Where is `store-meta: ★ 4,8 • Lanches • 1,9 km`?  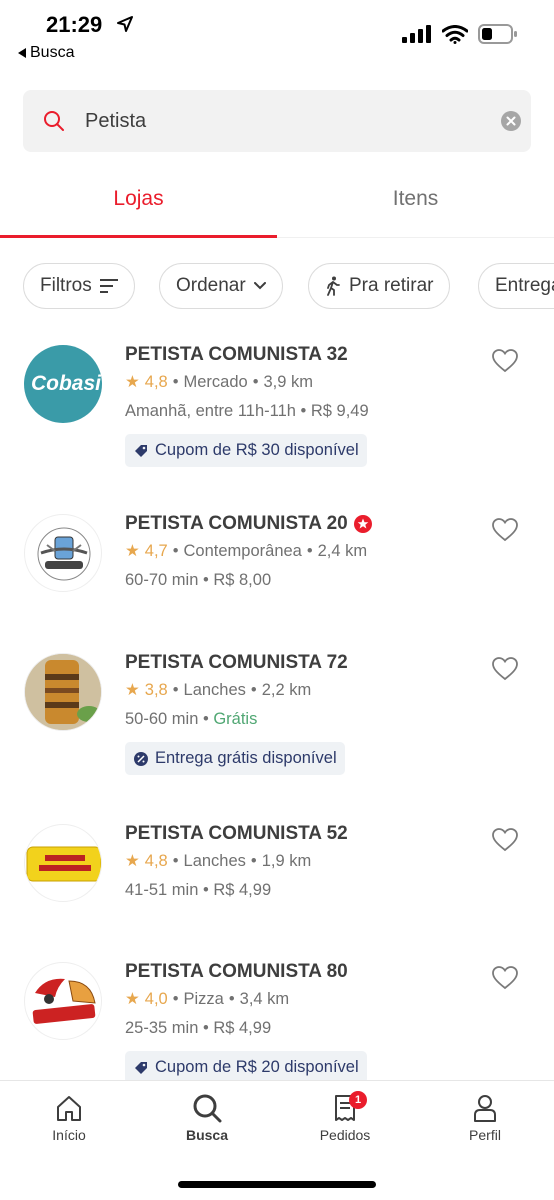
store-meta: ★ 4,8 • Lanches • 1,9 km is located at coordinates (218, 861).